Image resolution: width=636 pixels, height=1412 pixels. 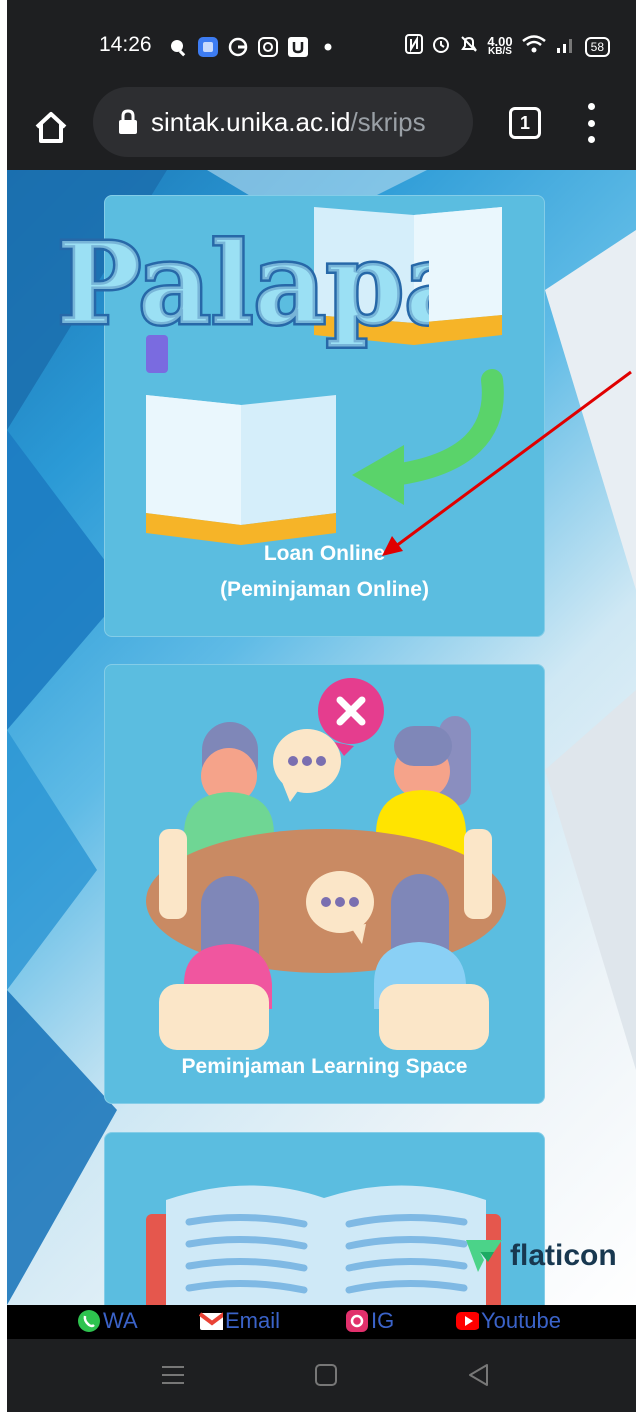 What do you see at coordinates (534, 46) in the screenshot?
I see `wifi-icon` at bounding box center [534, 46].